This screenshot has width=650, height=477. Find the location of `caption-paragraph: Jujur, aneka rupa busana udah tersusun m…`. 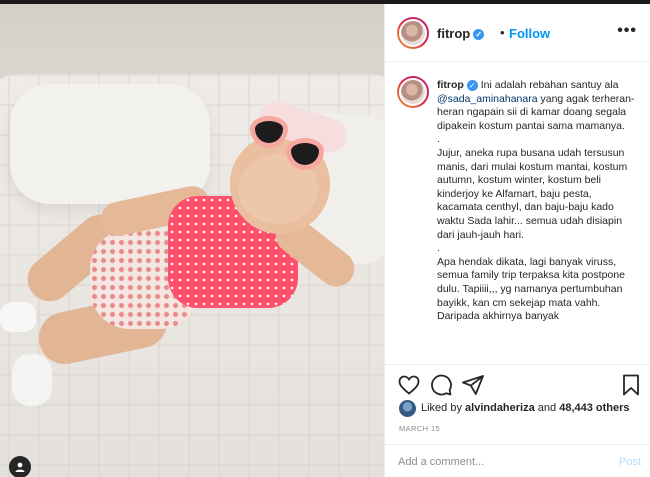

caption-paragraph: Jujur, aneka rupa busana udah tersusun m… is located at coordinates (532, 193).